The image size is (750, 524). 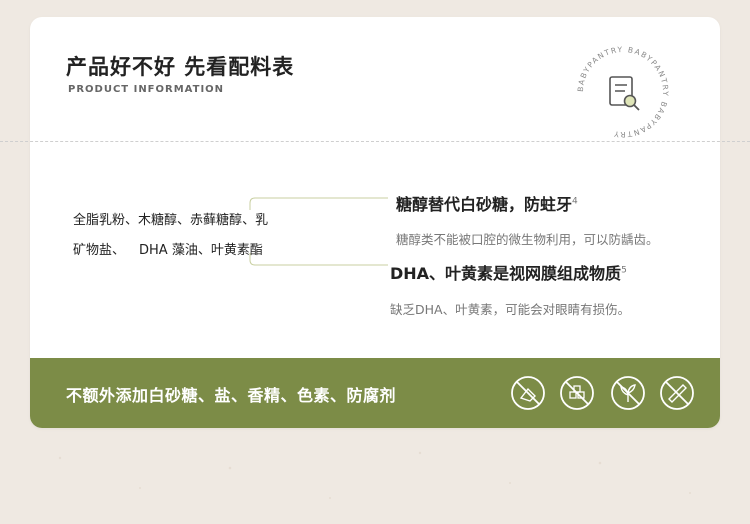 What do you see at coordinates (216, 220) in the screenshot?
I see `highlight-erythritol: 赤藓糖醇` at bounding box center [216, 220].